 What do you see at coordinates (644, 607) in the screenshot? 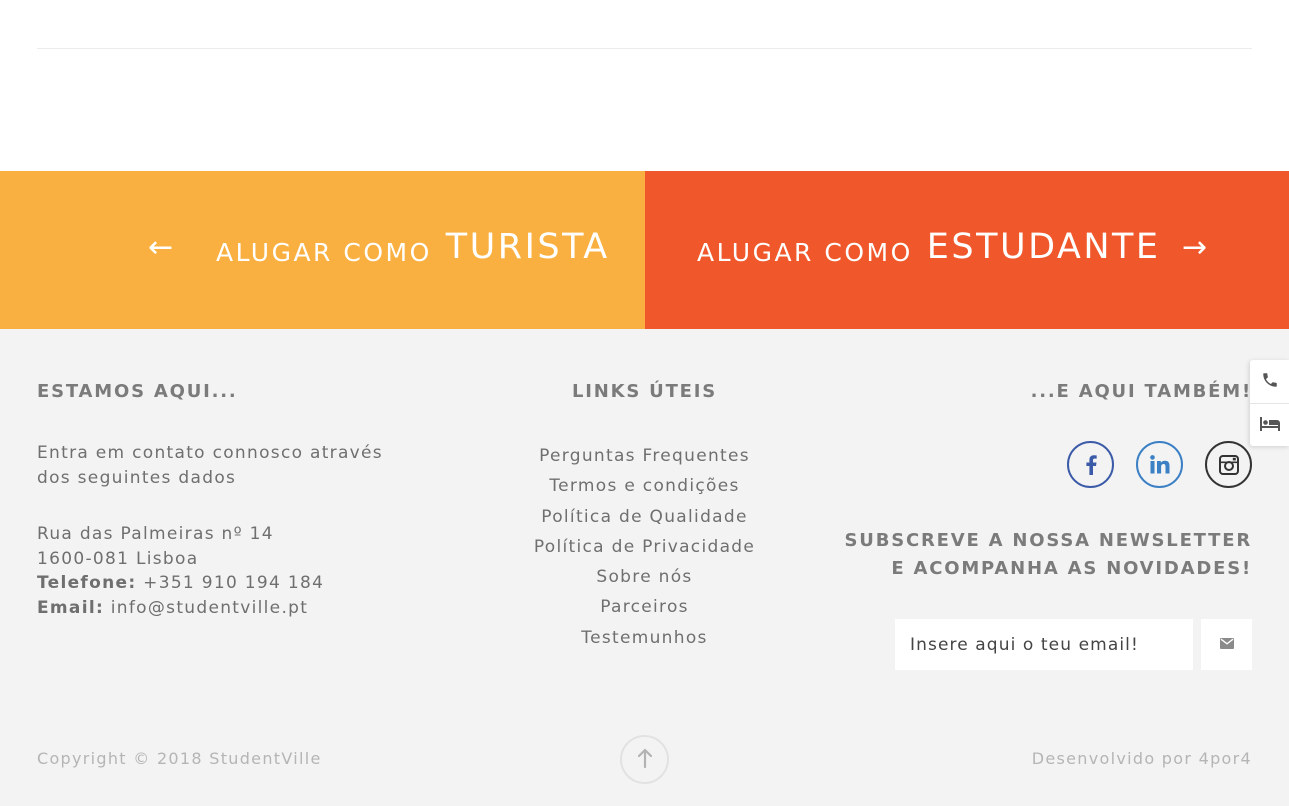
I see `link-partners: Parceiros` at bounding box center [644, 607].